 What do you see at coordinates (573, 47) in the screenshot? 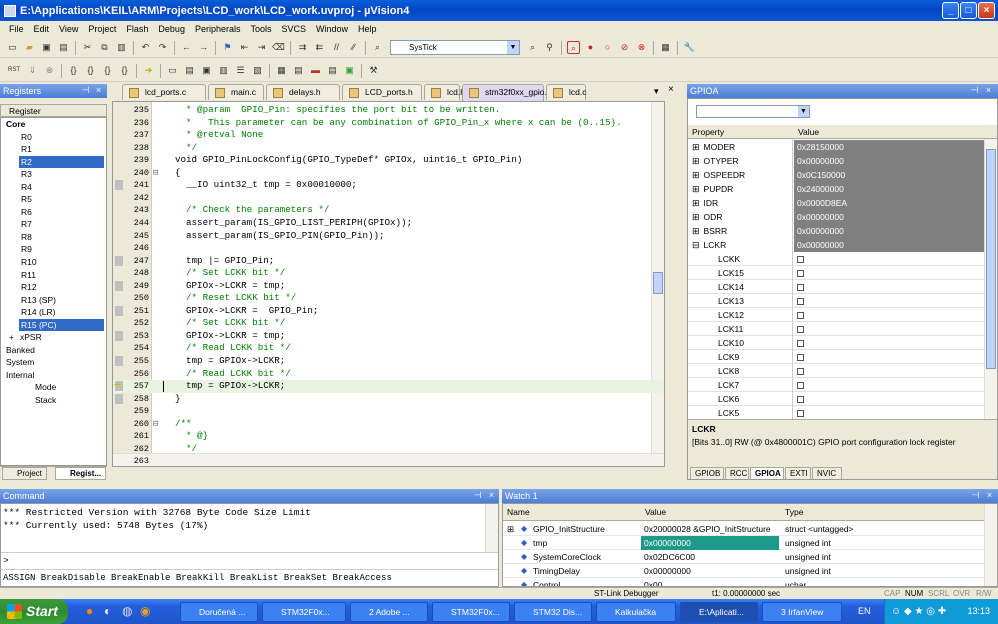
I see `debug-session-icon: ⌕` at bounding box center [573, 47].